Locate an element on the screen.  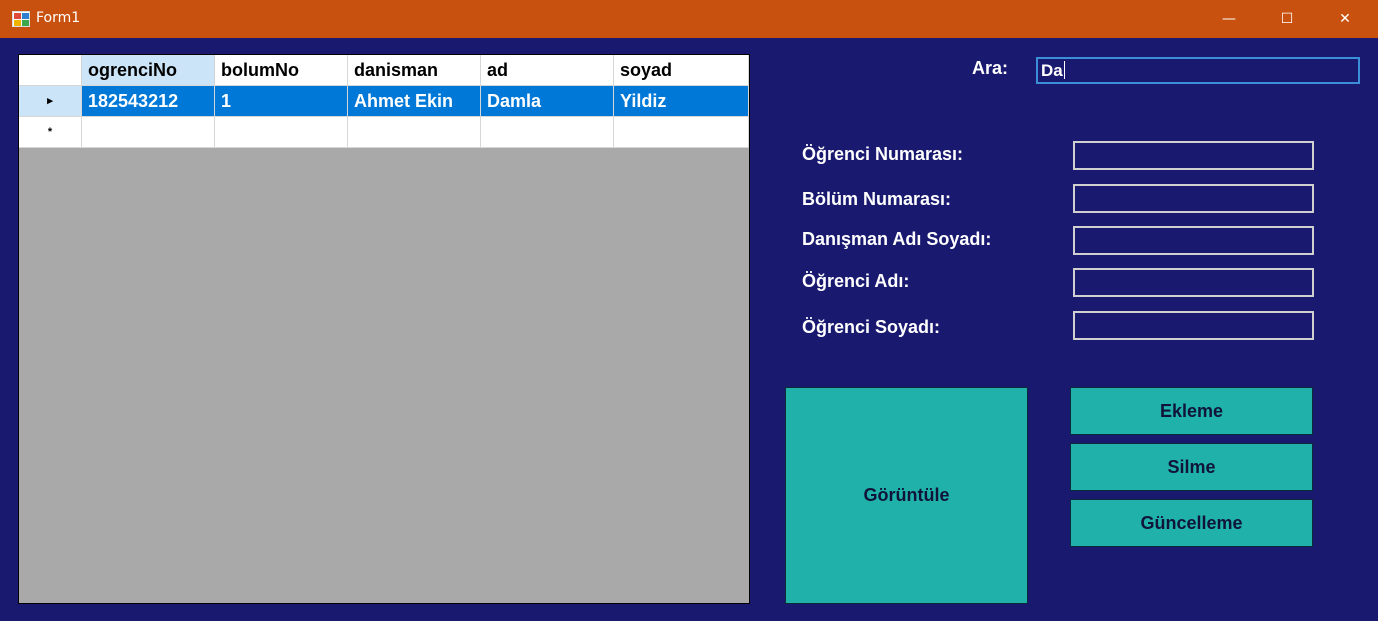
title-bar: Form1 — ☐ ✕ is located at coordinates (689, 19).